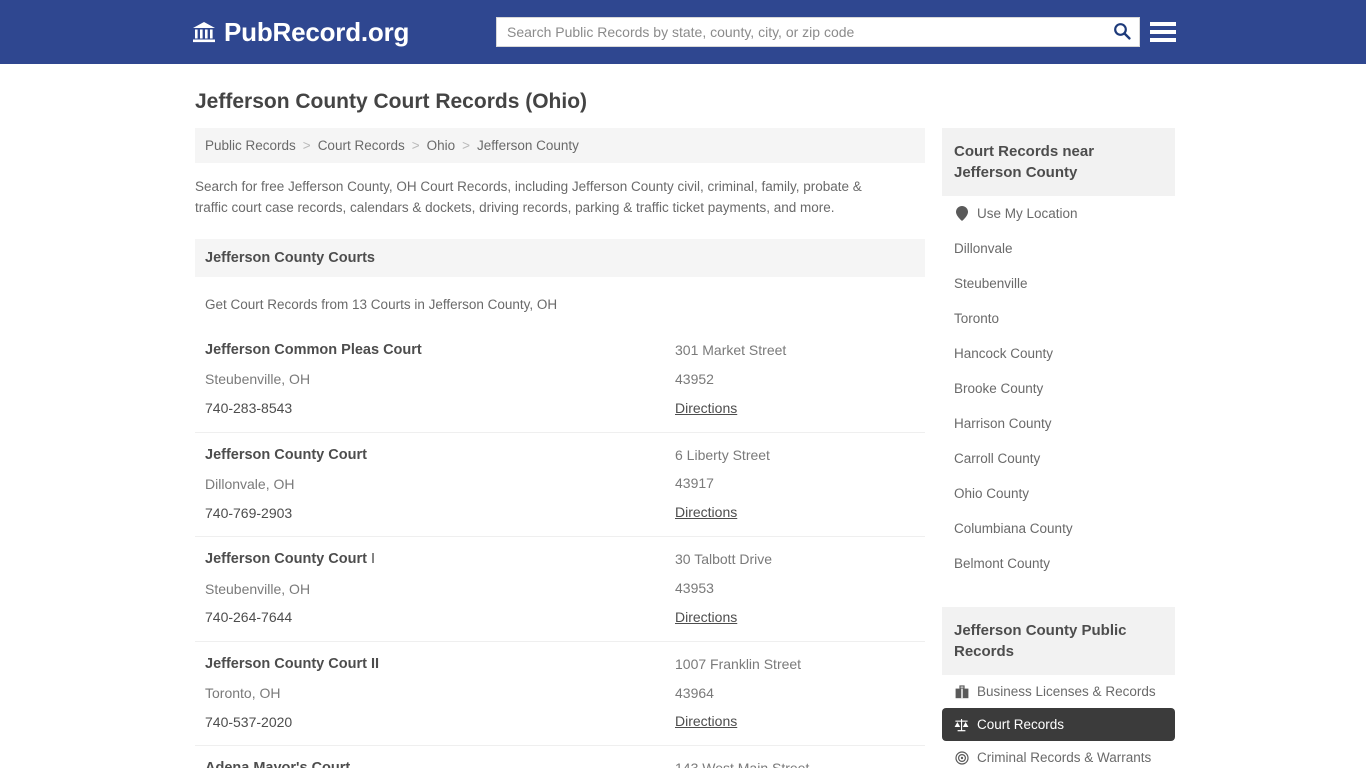  What do you see at coordinates (961, 691) in the screenshot?
I see `briefcase-icon` at bounding box center [961, 691].